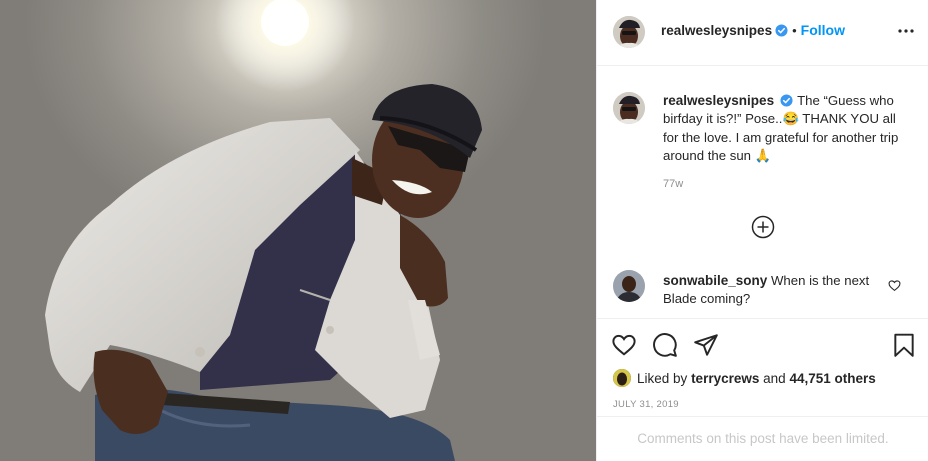 The image size is (928, 461). Describe the element at coordinates (624, 345) in the screenshot. I see `like-heart-icon` at that location.